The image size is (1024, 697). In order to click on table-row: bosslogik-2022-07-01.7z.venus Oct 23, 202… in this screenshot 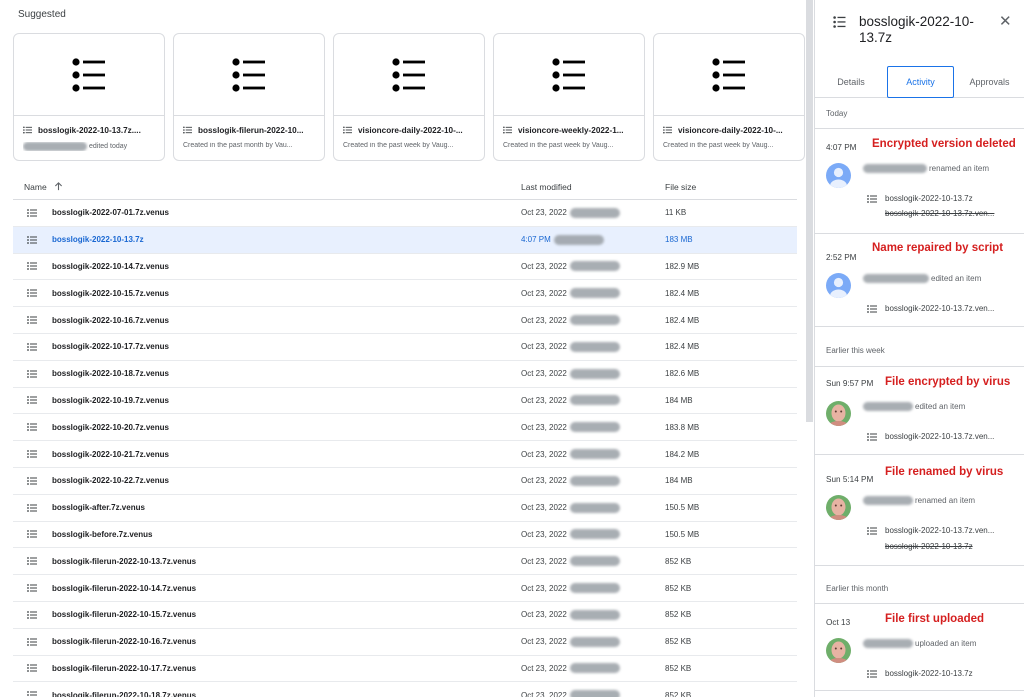, I will do `click(405, 213)`.